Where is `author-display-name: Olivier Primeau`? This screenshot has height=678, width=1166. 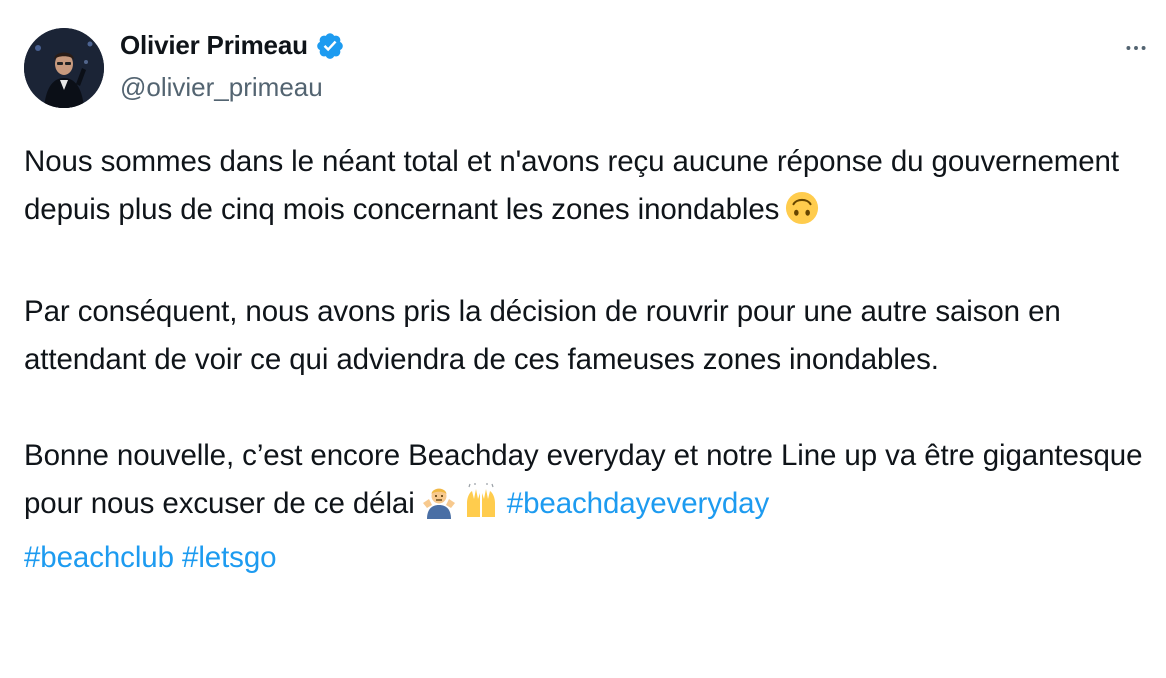 author-display-name: Olivier Primeau is located at coordinates (214, 45).